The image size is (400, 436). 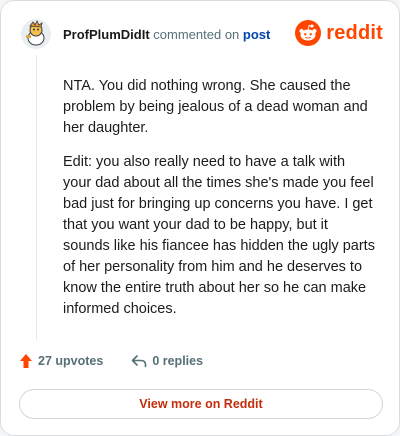 I want to click on reddit-wordmark: reddit, so click(x=354, y=32).